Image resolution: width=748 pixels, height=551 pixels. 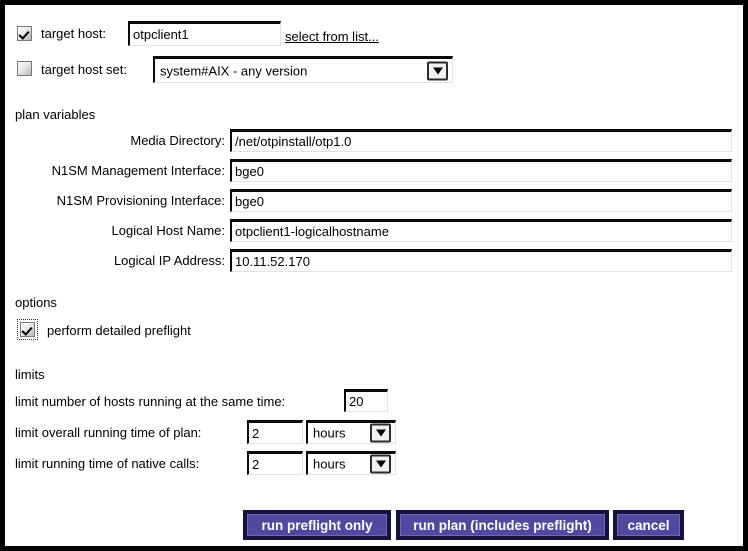 I want to click on limit-native-time-label: limit running time of native calls:, so click(x=107, y=463).